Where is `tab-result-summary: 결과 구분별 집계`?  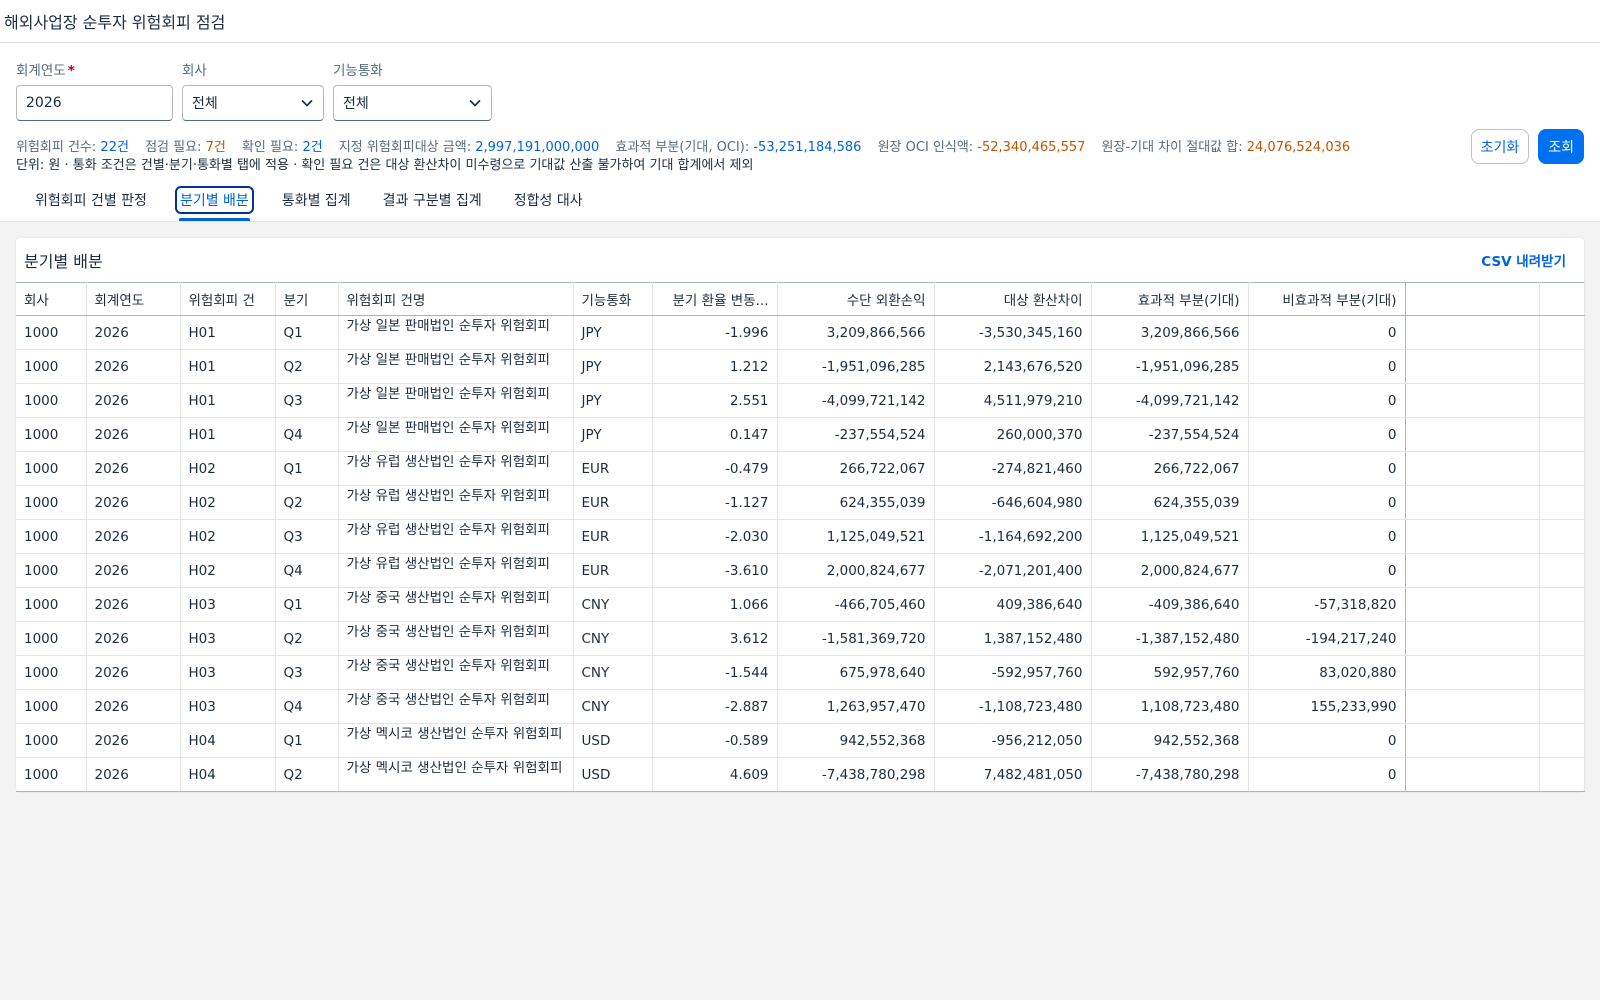 tab-result-summary: 결과 구분별 집계 is located at coordinates (432, 199).